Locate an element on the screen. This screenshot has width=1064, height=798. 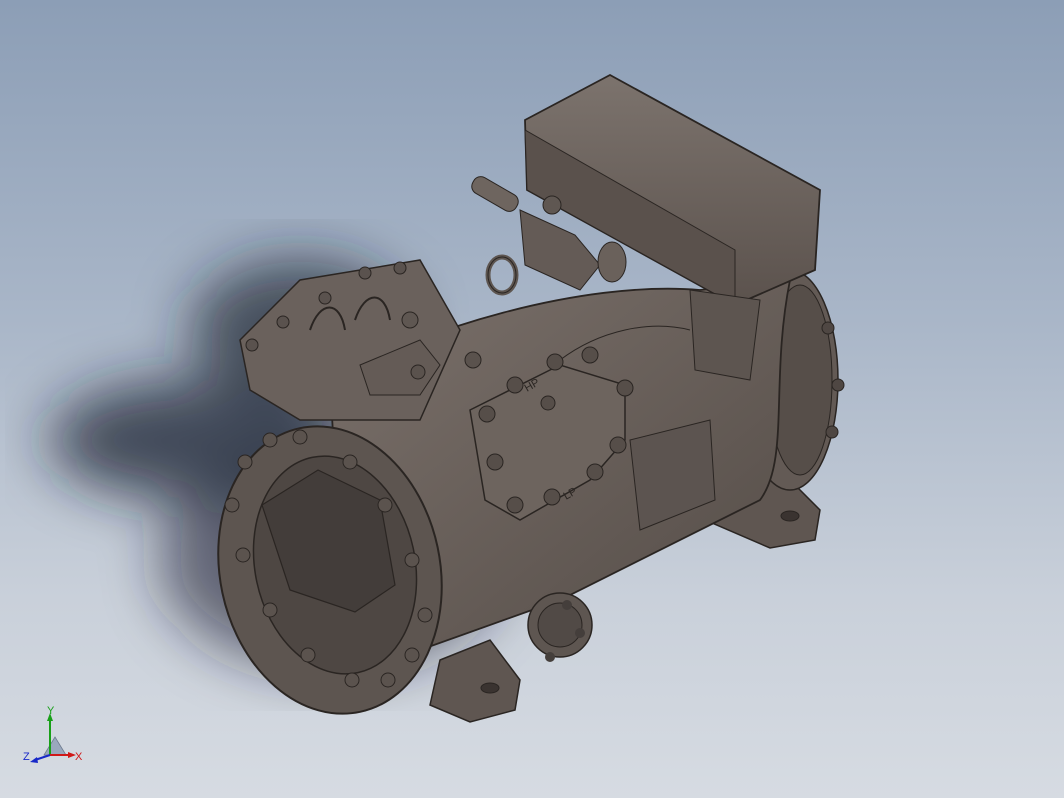
x-axis-label: X is located at coordinates (79, 757).